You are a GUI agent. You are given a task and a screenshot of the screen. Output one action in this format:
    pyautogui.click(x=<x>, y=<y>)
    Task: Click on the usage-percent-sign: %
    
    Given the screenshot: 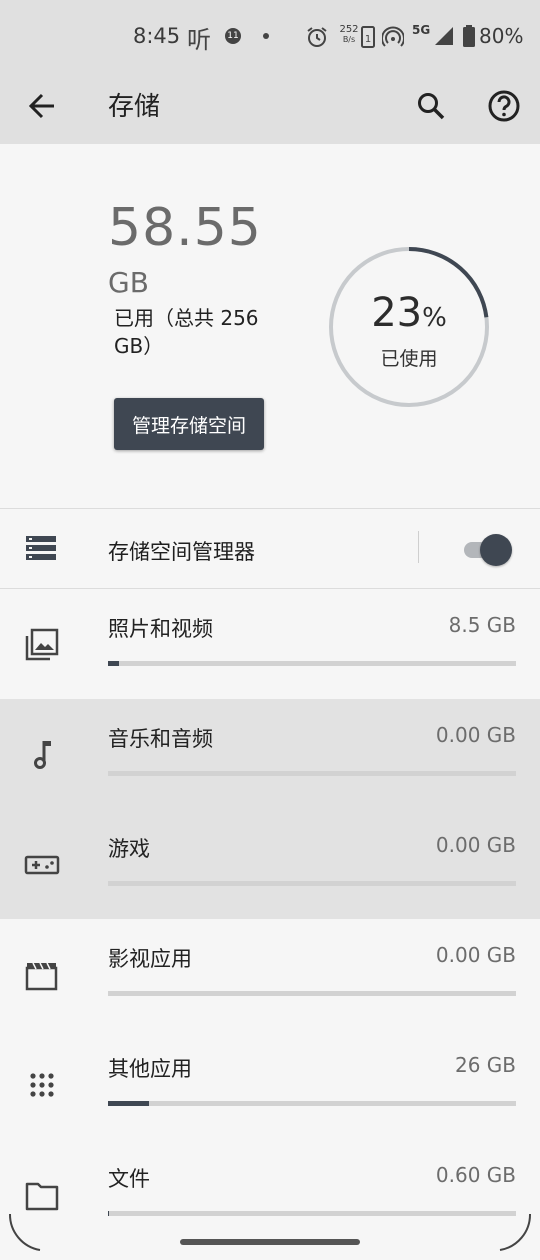 What is the action you would take?
    pyautogui.click(x=434, y=318)
    